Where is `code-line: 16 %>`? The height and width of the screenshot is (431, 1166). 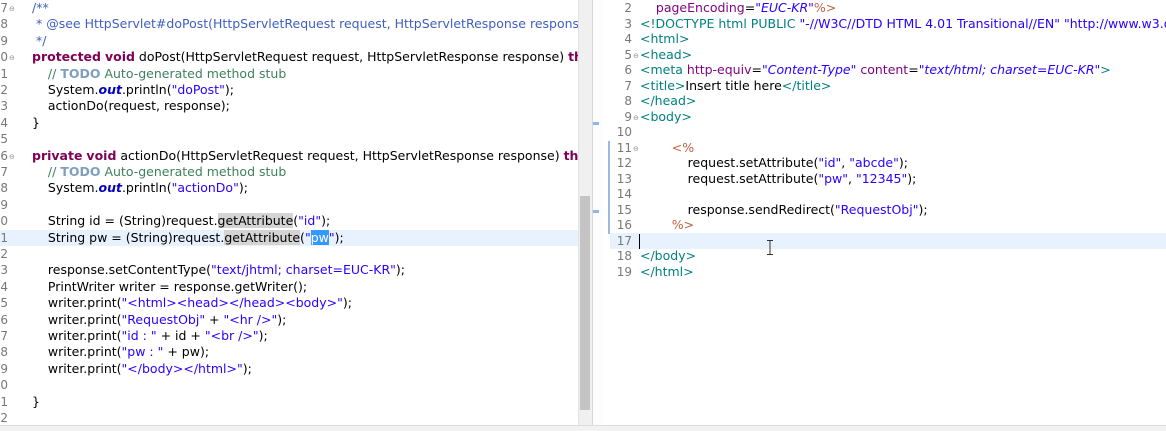
code-line: 16 %> is located at coordinates (888, 225).